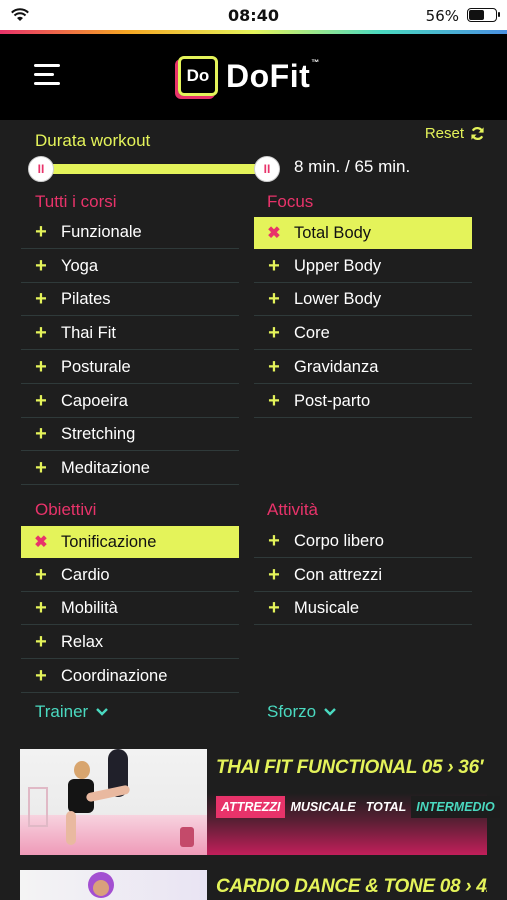  Describe the element at coordinates (101, 232) in the screenshot. I see `corsi-option-label: Funzionale` at that location.